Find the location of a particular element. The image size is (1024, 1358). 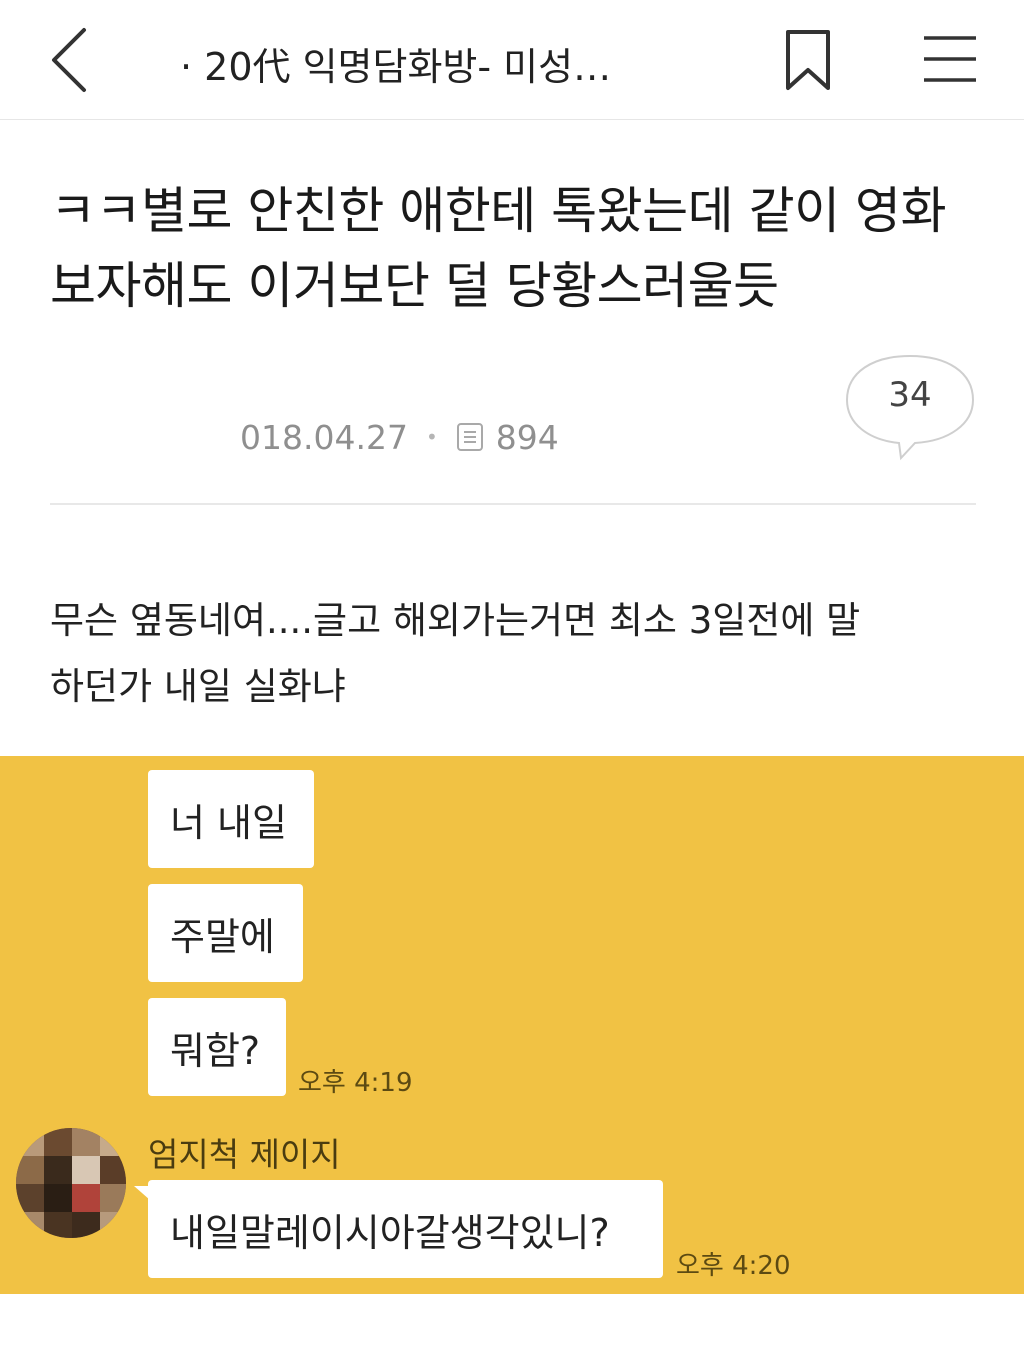

avatar is located at coordinates (71, 1183).